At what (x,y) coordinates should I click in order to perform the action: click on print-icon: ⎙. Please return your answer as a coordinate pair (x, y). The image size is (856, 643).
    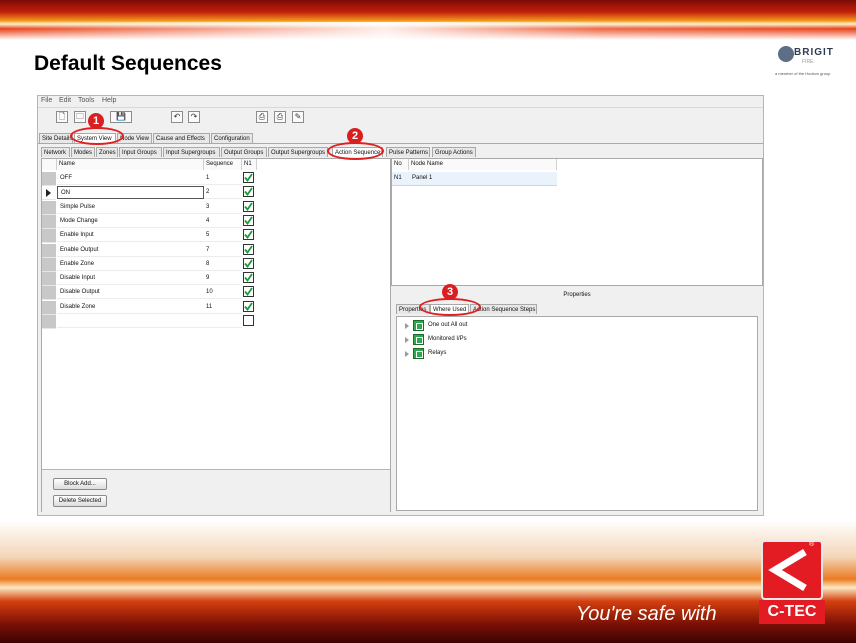
    Looking at the image, I should click on (262, 117).